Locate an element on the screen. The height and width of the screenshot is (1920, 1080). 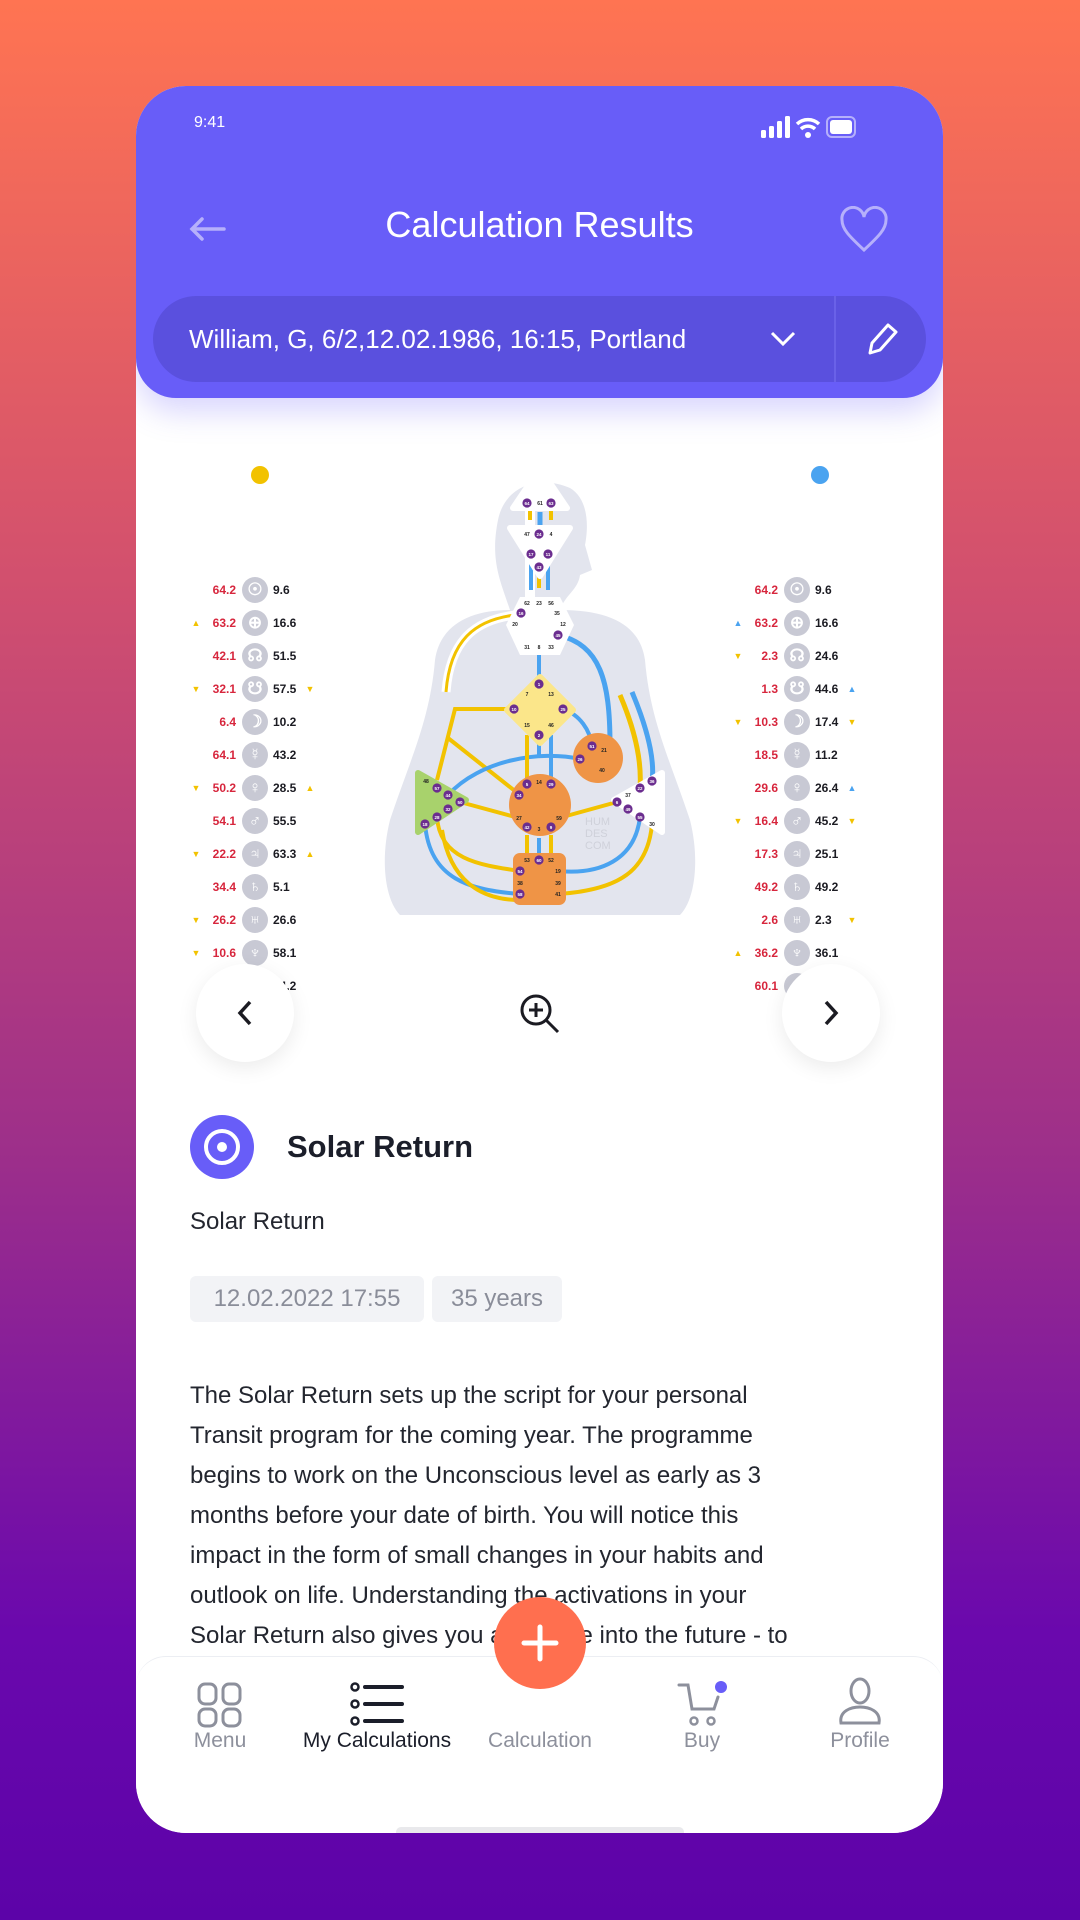
list-icon is located at coordinates (377, 1704).